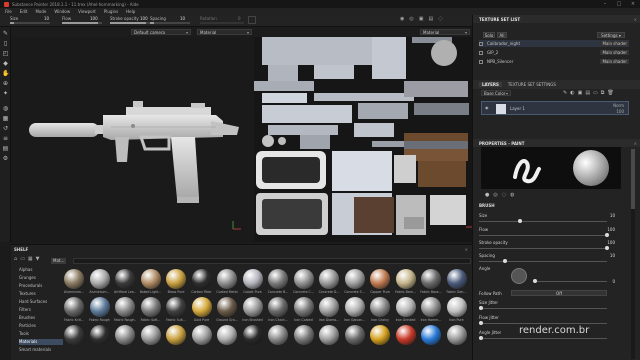 Image resolution: width=640 pixels, height=360 pixels. I want to click on flow-control: Flow 100, so click(82, 20).